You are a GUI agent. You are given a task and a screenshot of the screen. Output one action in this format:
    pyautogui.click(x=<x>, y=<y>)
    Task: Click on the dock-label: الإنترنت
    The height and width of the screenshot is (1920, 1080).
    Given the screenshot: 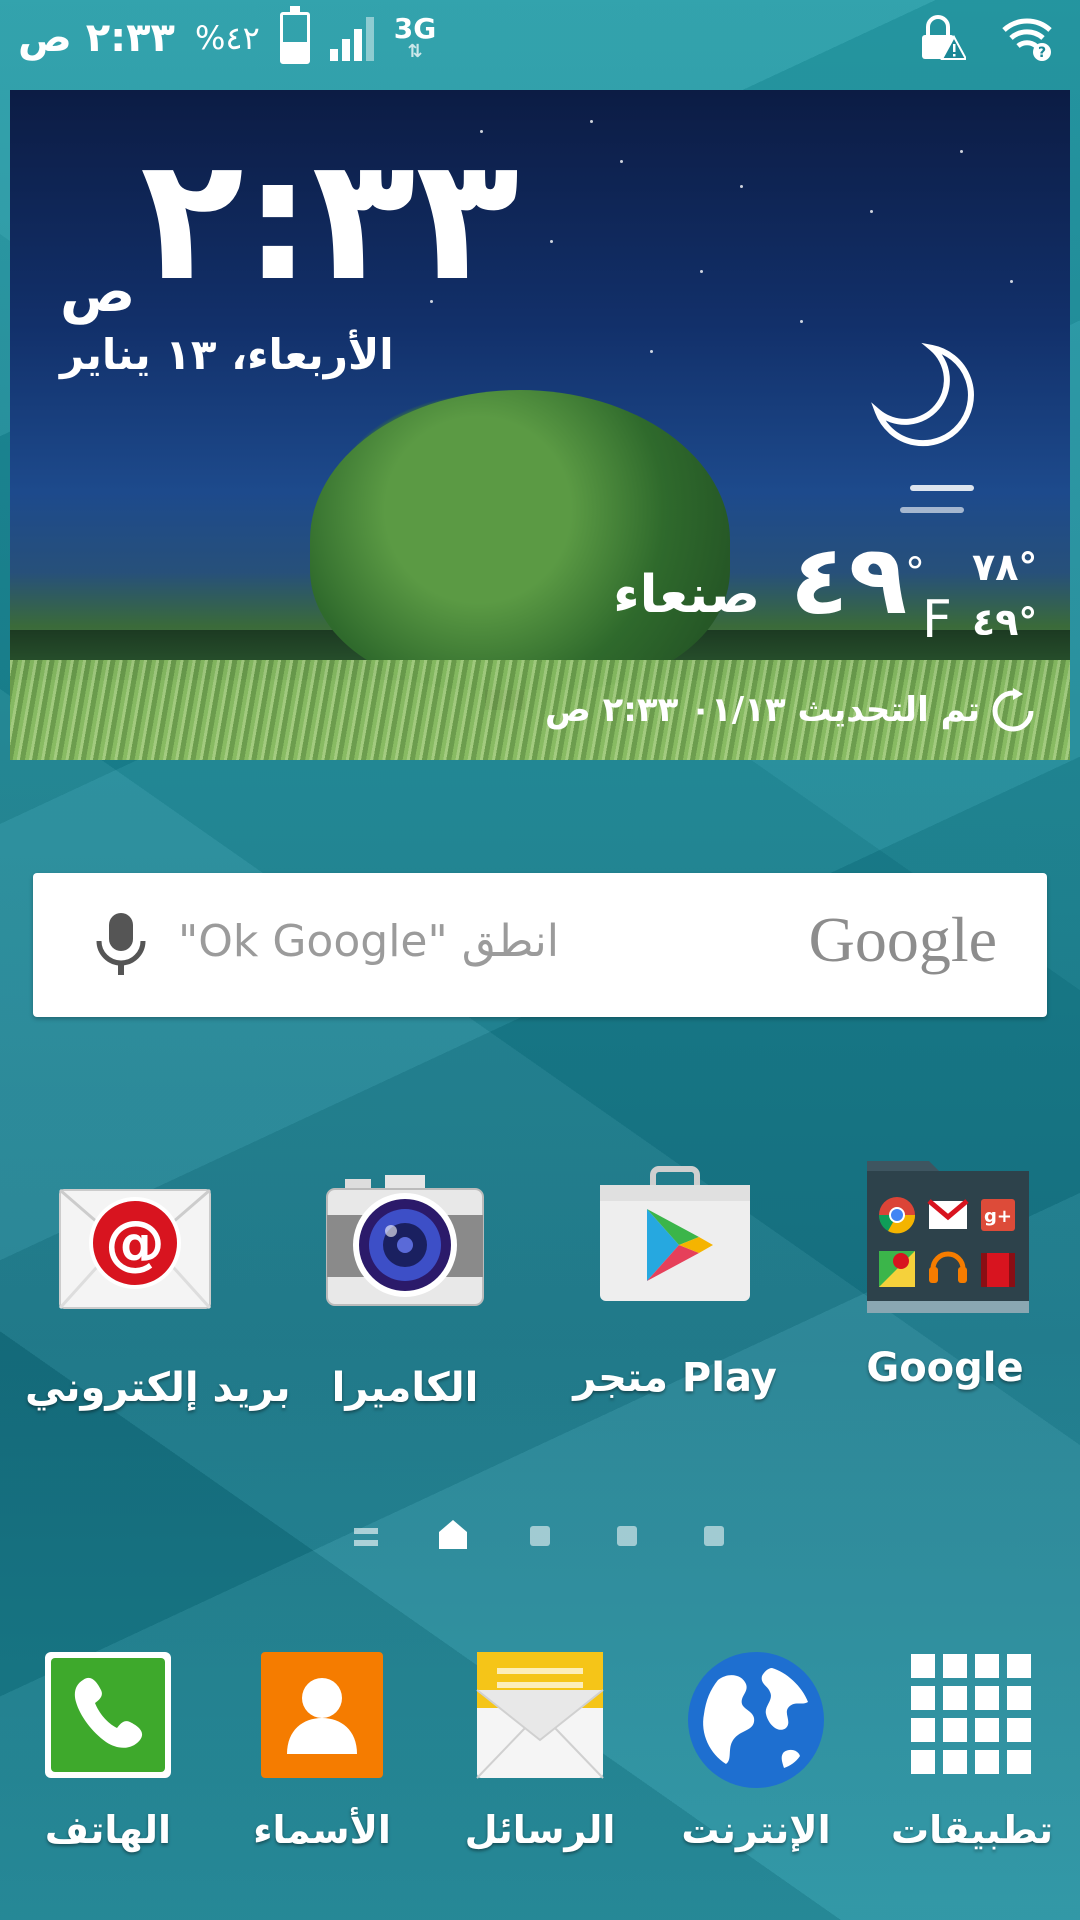 What is the action you would take?
    pyautogui.click(x=756, y=1830)
    